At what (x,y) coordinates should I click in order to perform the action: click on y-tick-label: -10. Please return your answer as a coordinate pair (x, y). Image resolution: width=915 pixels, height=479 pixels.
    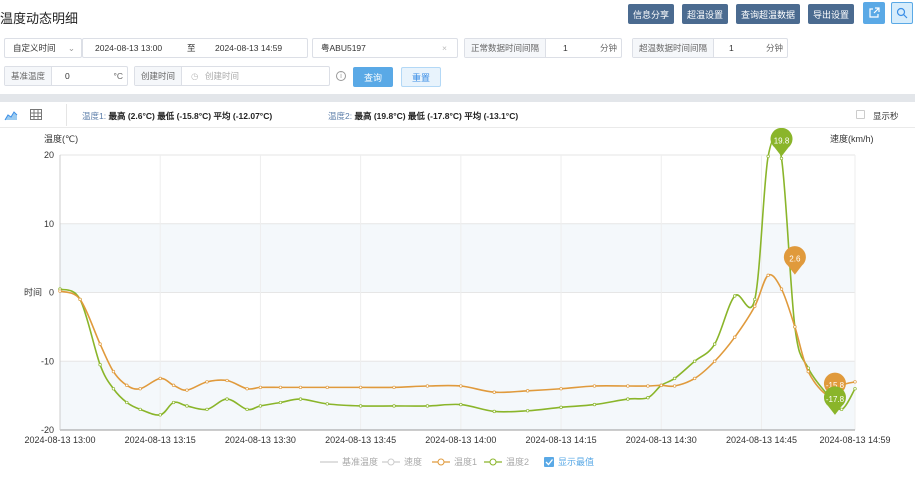
    Looking at the image, I should click on (47, 361).